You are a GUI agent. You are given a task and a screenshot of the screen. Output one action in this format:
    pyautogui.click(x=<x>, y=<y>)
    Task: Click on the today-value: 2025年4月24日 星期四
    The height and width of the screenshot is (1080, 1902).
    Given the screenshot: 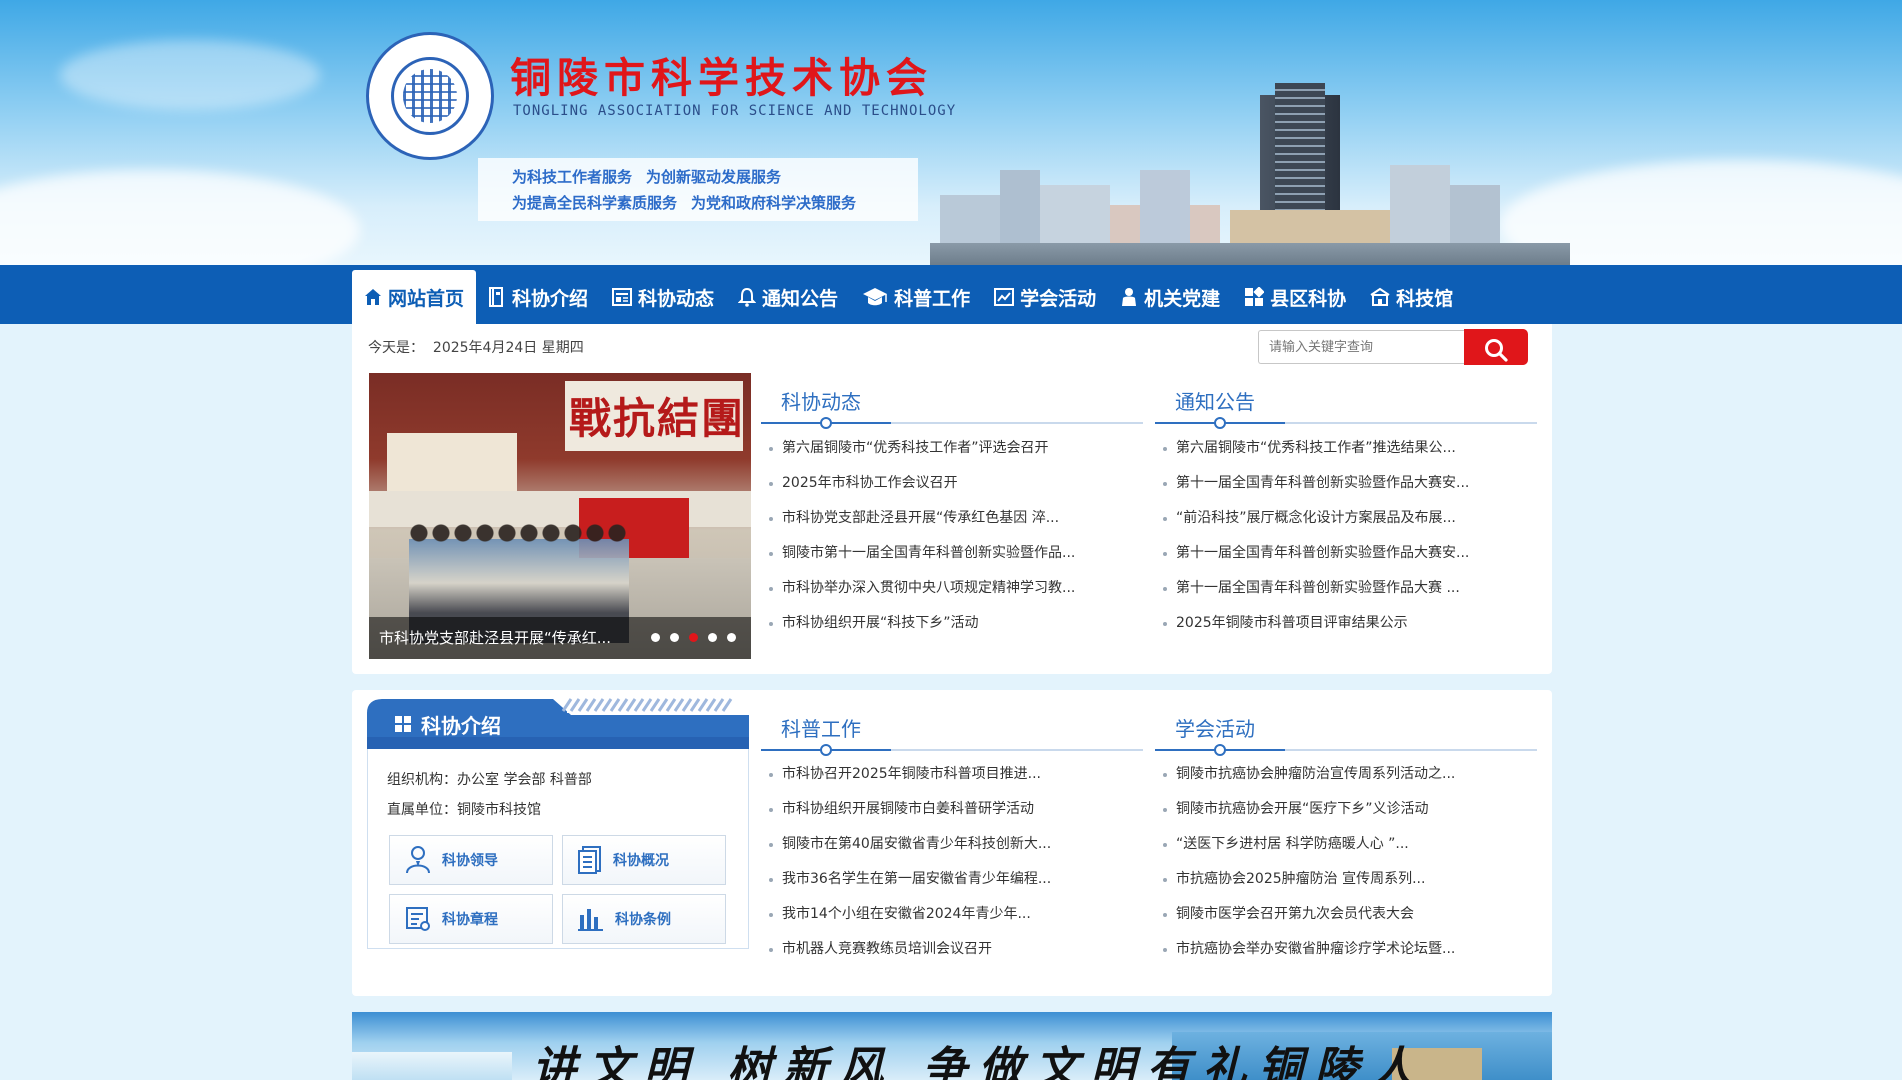 What is the action you would take?
    pyautogui.click(x=508, y=348)
    